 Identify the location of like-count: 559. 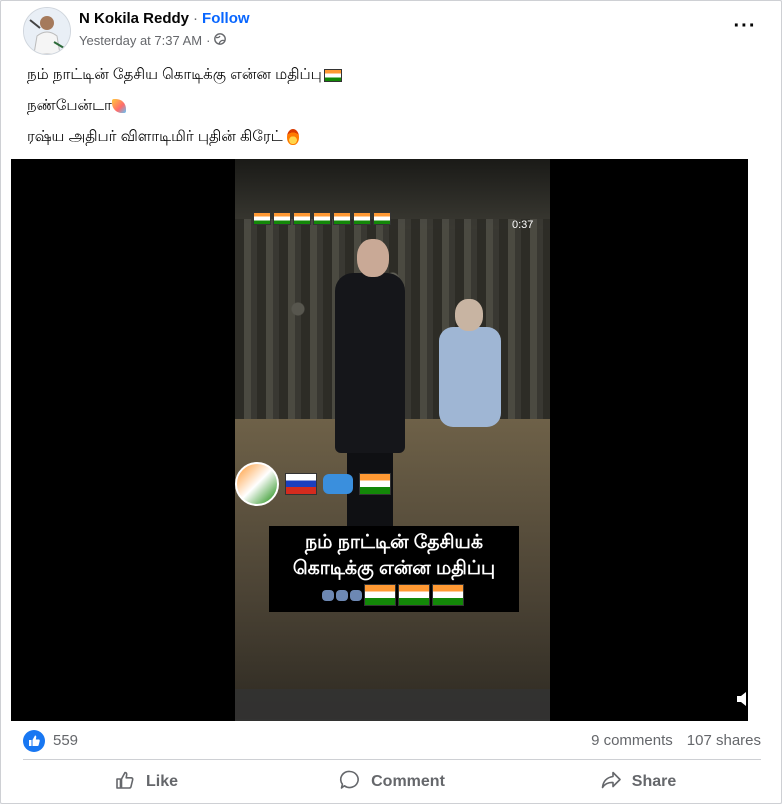
(65, 740).